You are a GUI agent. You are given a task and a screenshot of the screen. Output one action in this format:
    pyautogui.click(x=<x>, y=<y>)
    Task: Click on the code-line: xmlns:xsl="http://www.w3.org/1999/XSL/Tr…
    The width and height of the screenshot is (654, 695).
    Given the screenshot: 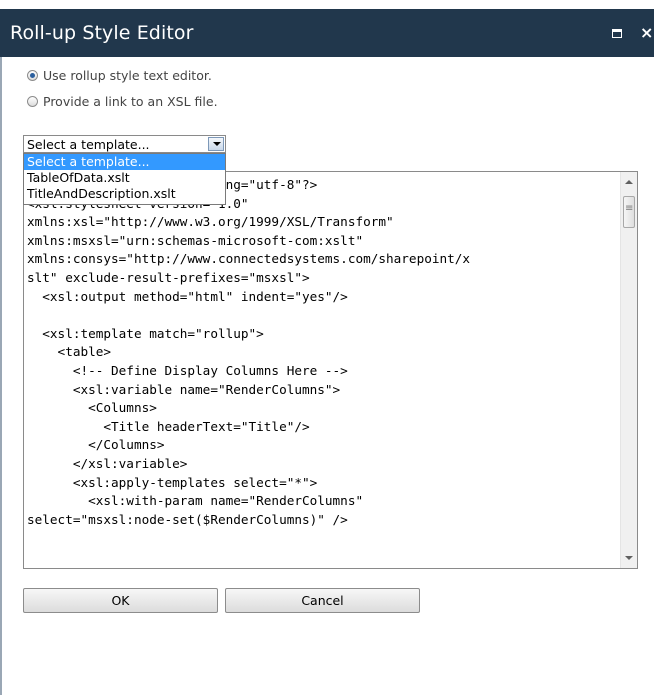 What is the action you would take?
    pyautogui.click(x=210, y=222)
    